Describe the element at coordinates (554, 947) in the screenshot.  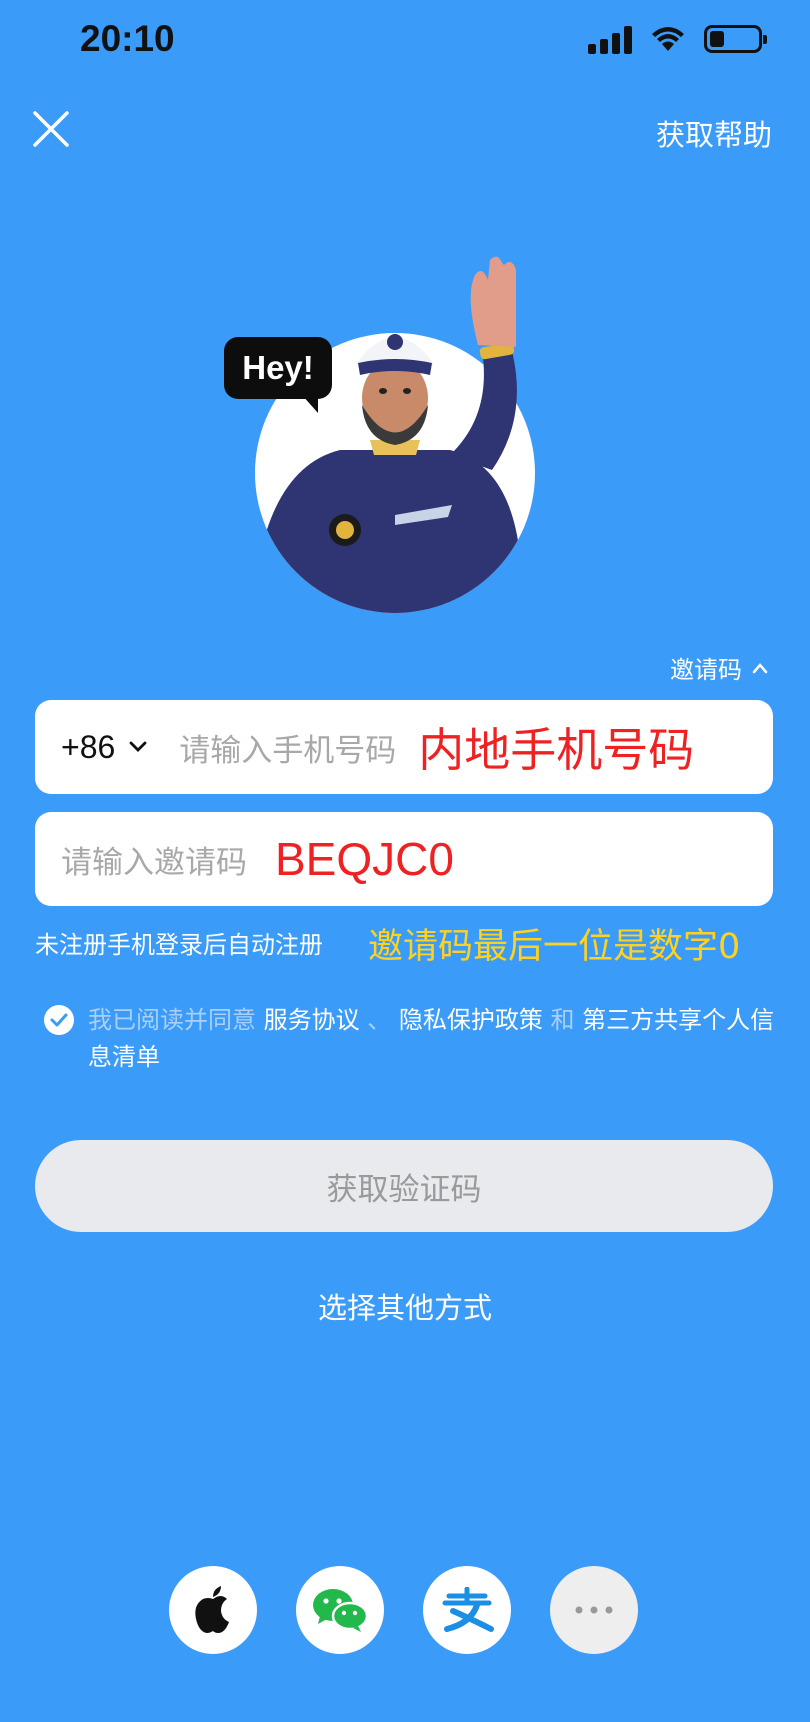
I see `invite-code-note: 邀请码最后一位是数字0` at that location.